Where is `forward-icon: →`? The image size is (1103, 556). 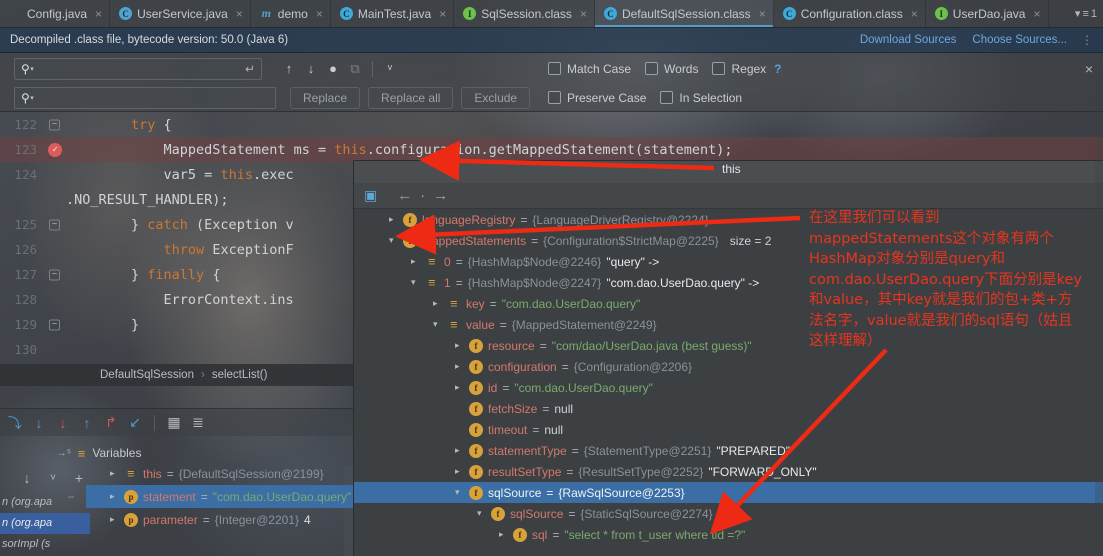 forward-icon: → is located at coordinates (440, 195).